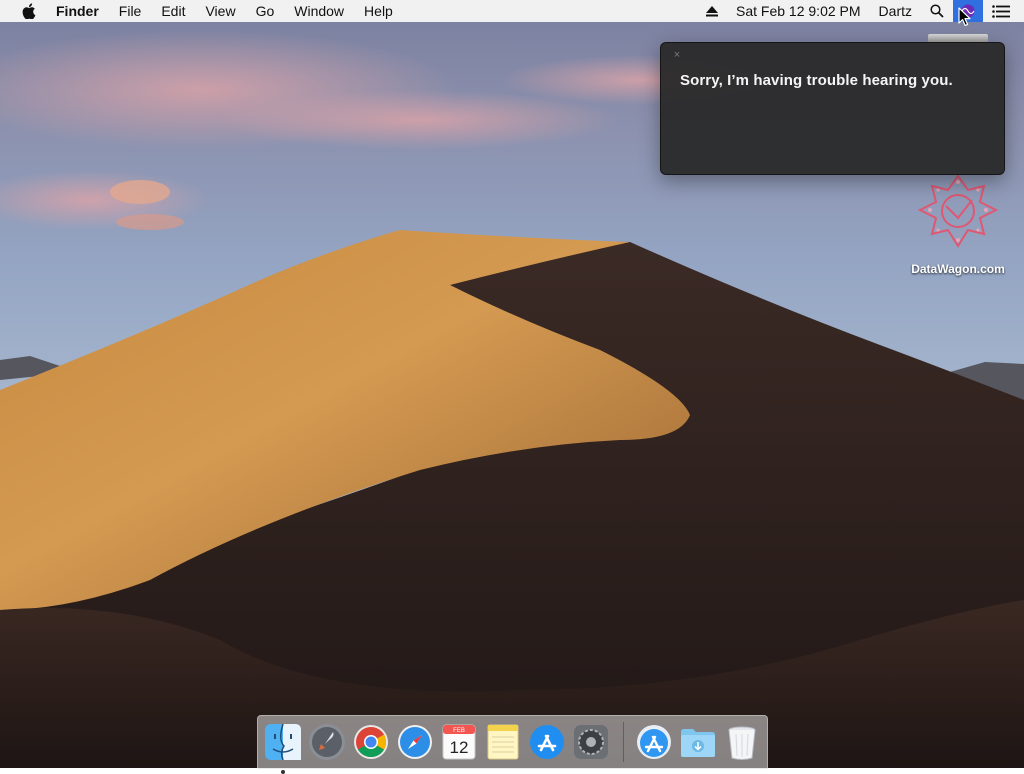  Describe the element at coordinates (958, 269) in the screenshot. I see `desktop-icon-label: DataWagon.com` at that location.